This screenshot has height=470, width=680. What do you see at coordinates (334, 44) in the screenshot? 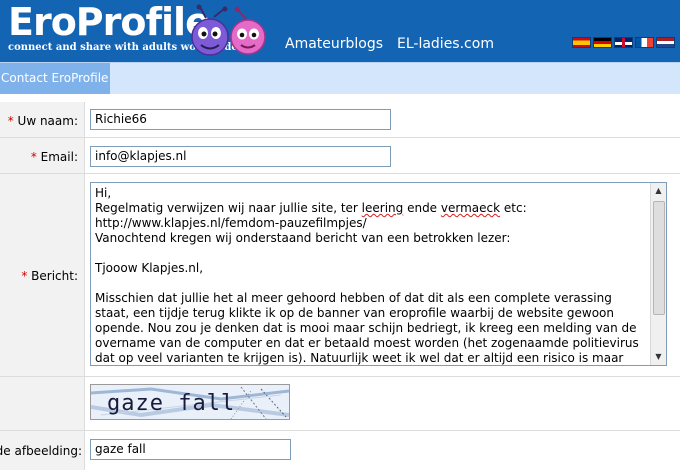
I see `nav-amateurblogs: Amateurblogs` at bounding box center [334, 44].